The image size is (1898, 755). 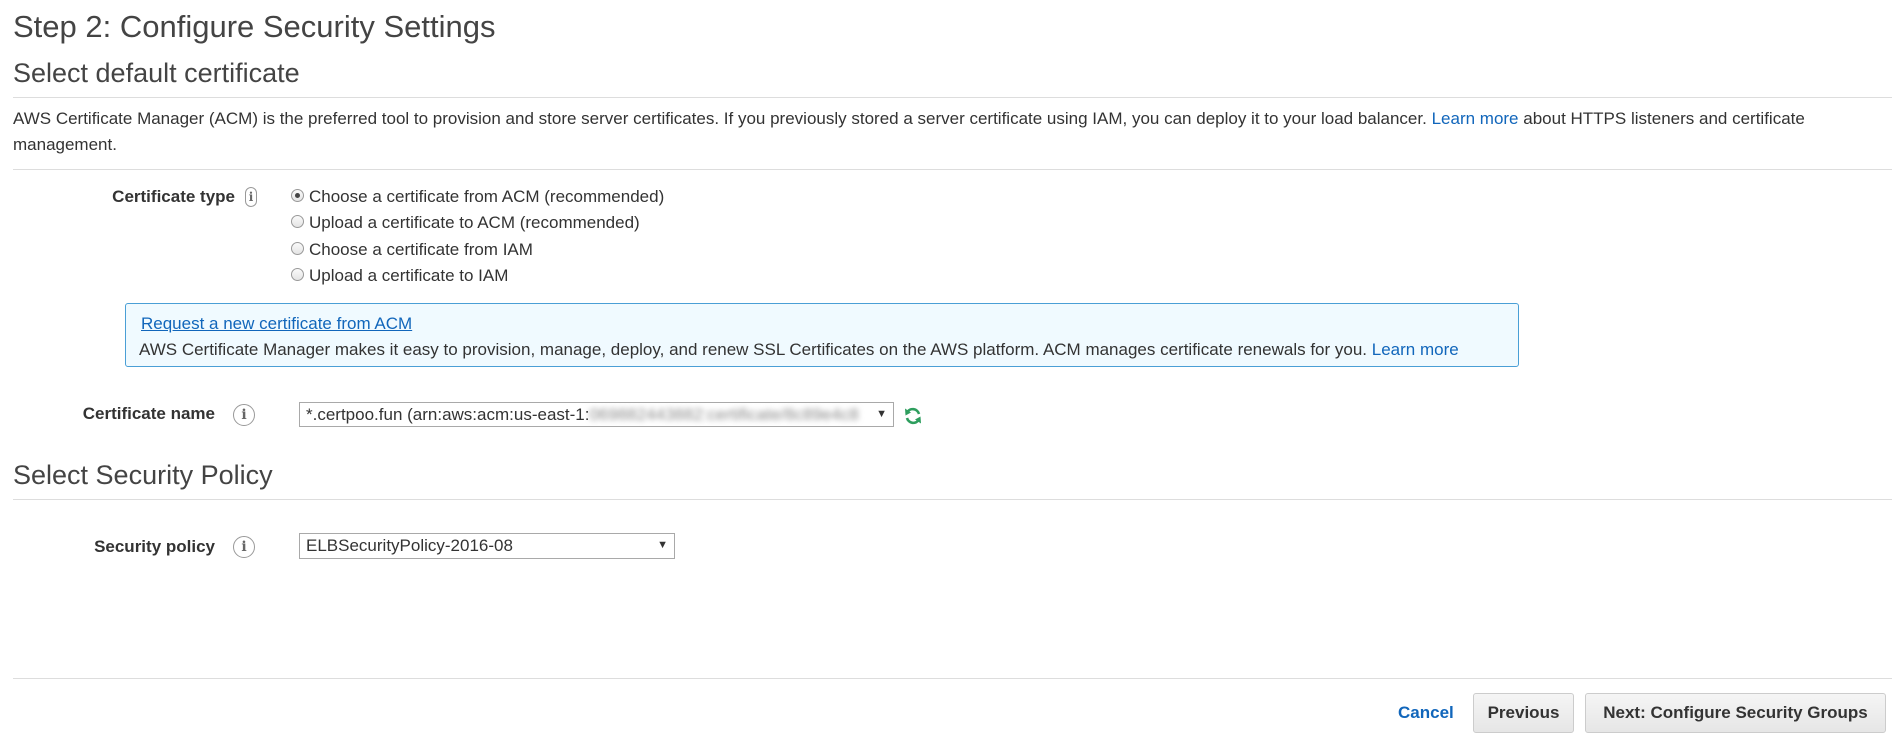 What do you see at coordinates (409, 275) in the screenshot?
I see `radio-label: Upload a certificate to IAM` at bounding box center [409, 275].